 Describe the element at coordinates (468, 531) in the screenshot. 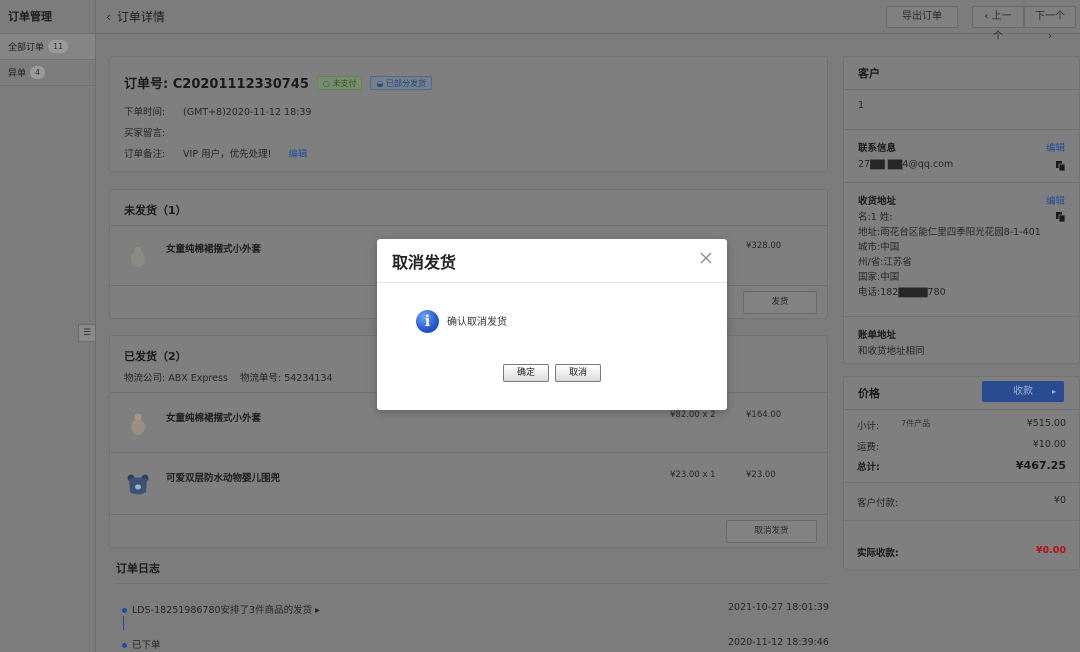

I see `card-footer: 取消发货` at that location.